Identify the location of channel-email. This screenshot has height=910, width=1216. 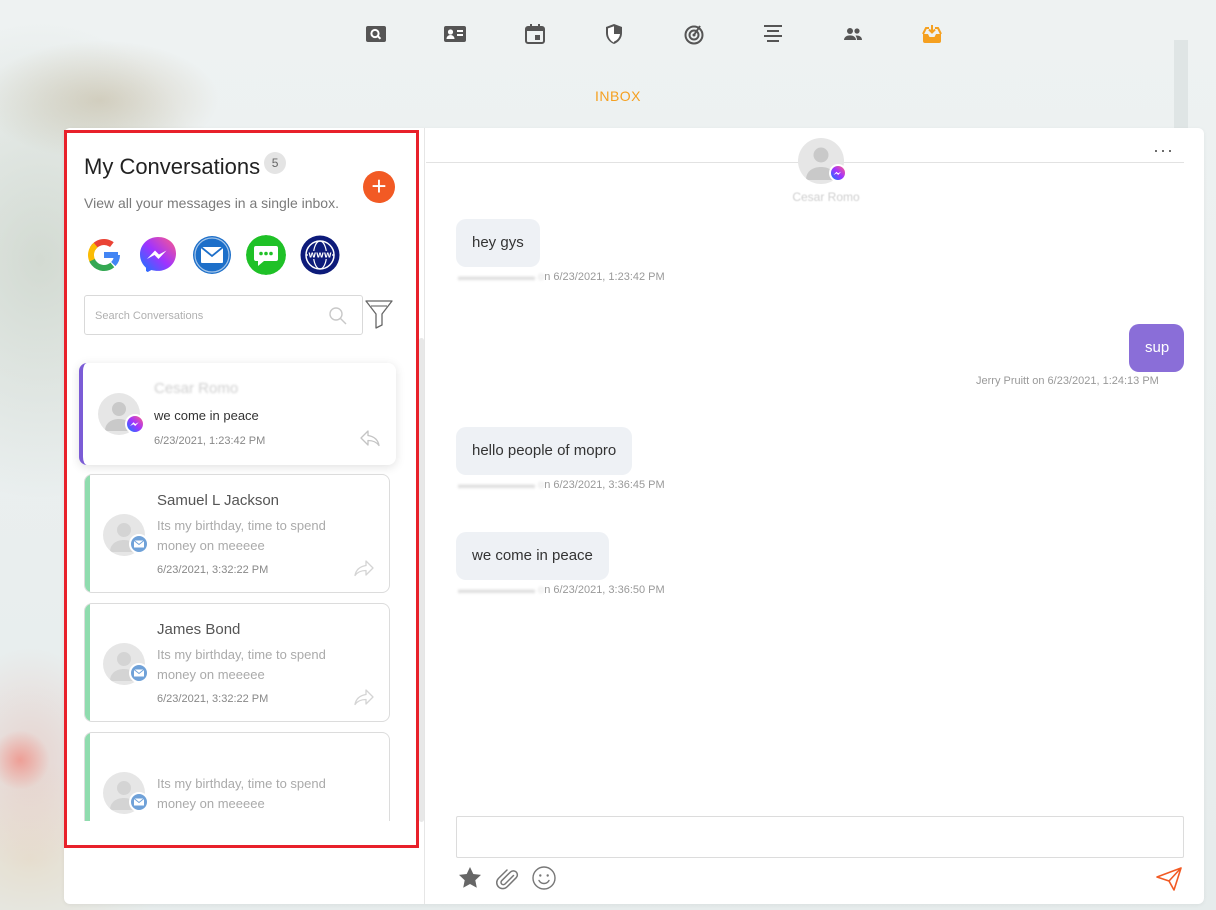
(212, 255).